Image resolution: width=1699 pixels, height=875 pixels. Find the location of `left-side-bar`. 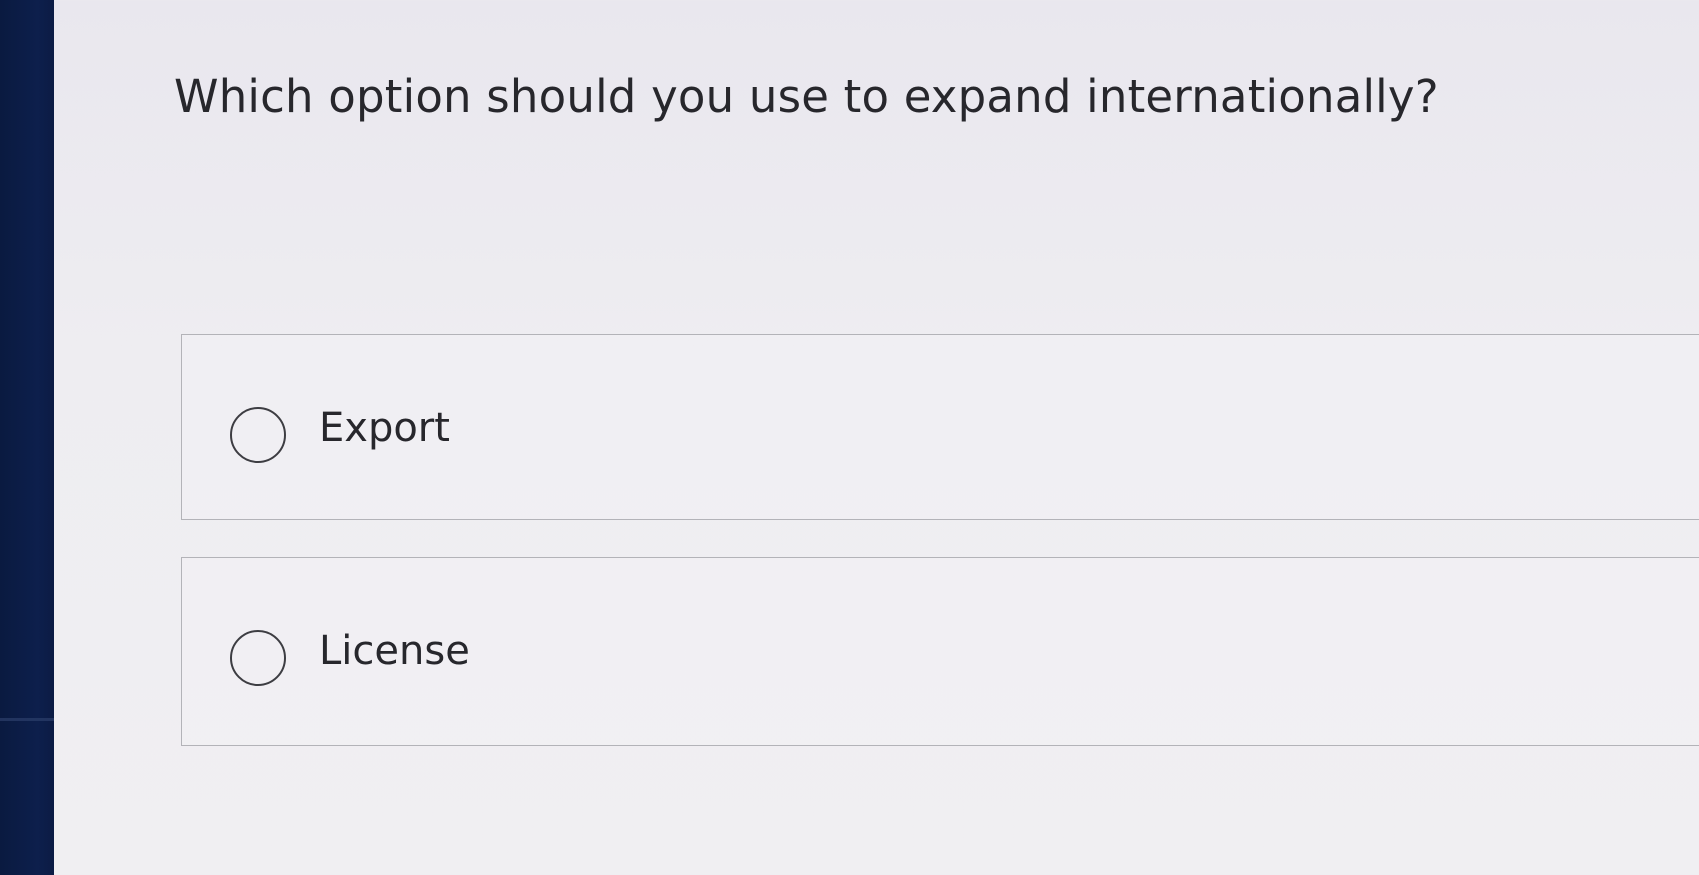

left-side-bar is located at coordinates (27, 437).